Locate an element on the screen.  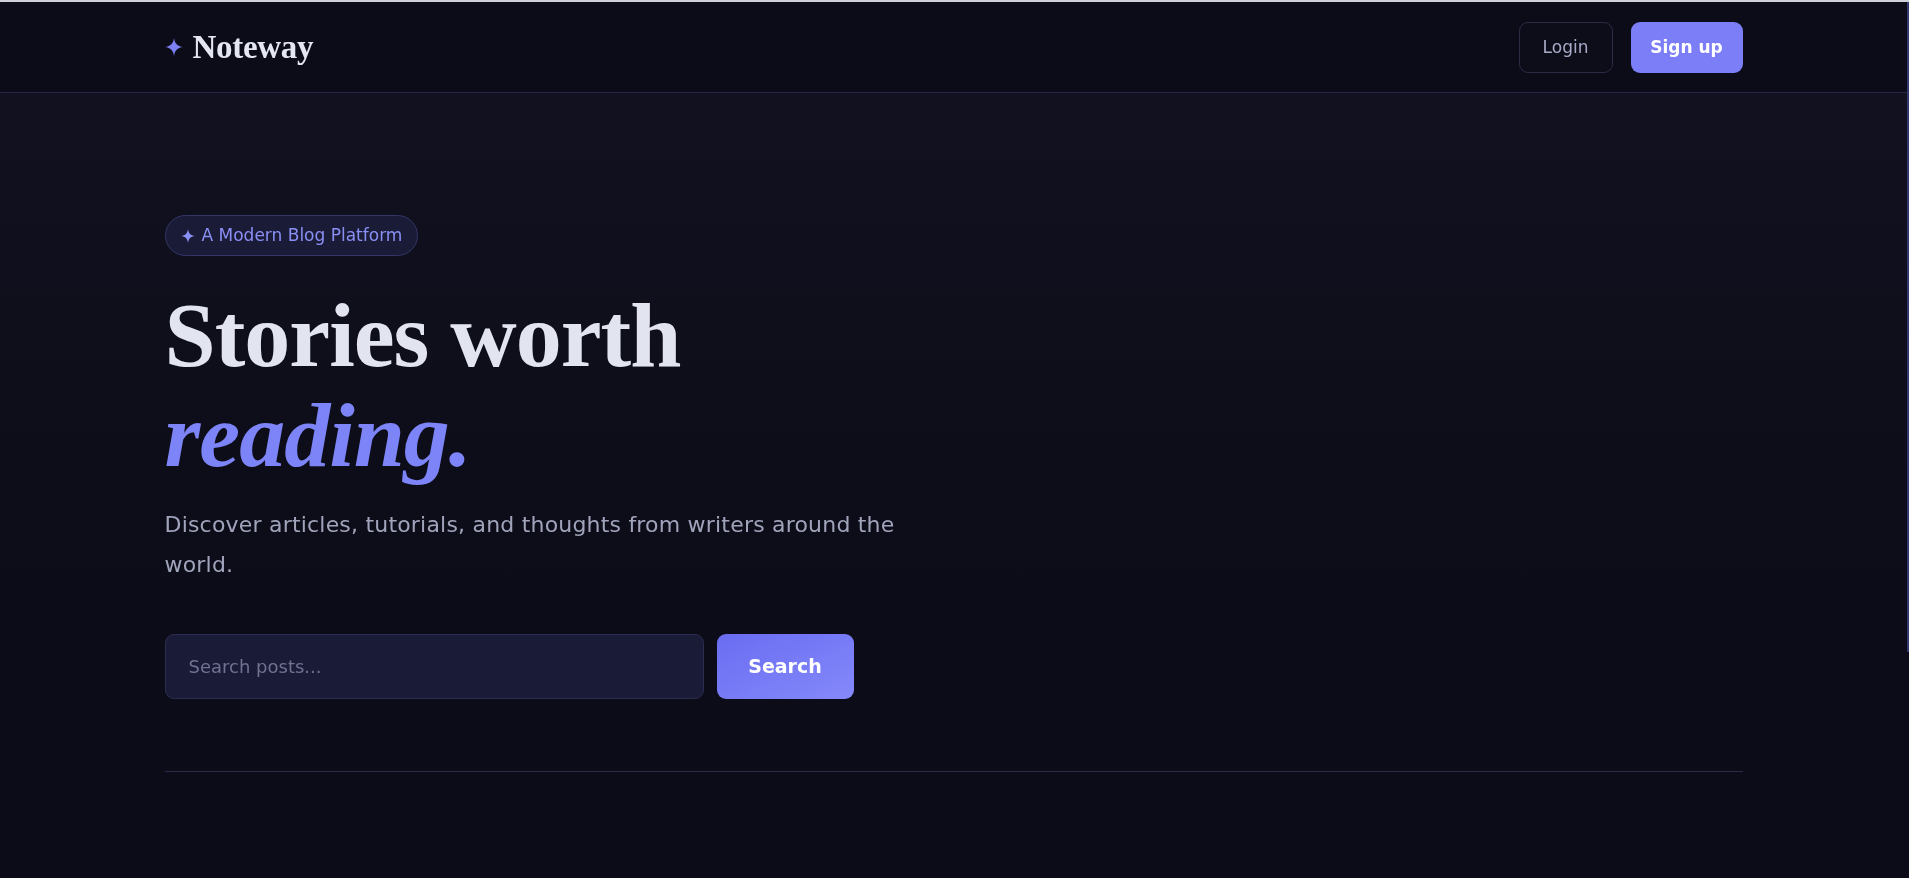
hero-heading: Stories worth reading. is located at coordinates (422, 385).